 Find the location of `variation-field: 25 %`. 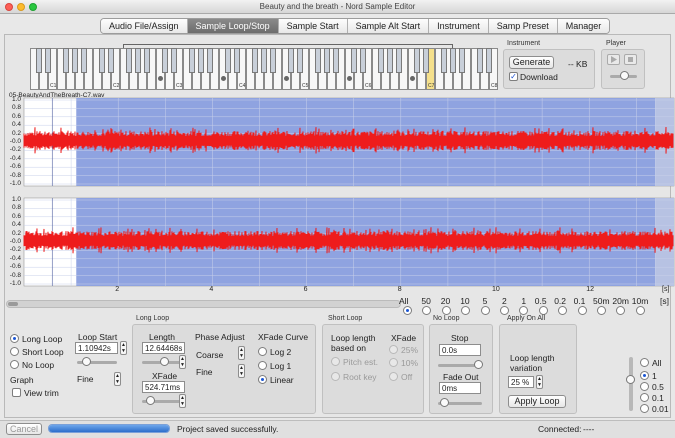

variation-field: 25 % is located at coordinates (521, 382).